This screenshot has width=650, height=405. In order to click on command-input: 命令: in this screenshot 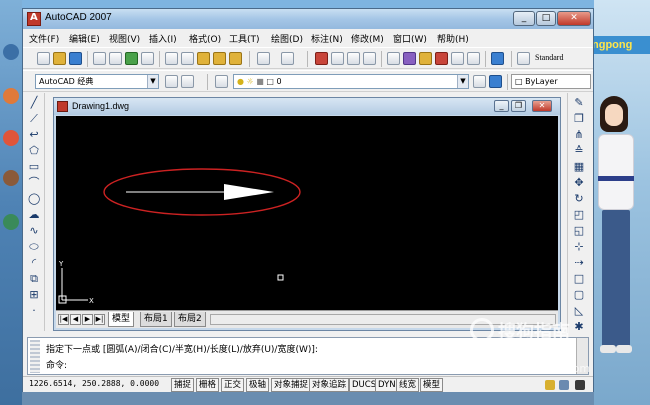, I will do `click(56, 364)`.